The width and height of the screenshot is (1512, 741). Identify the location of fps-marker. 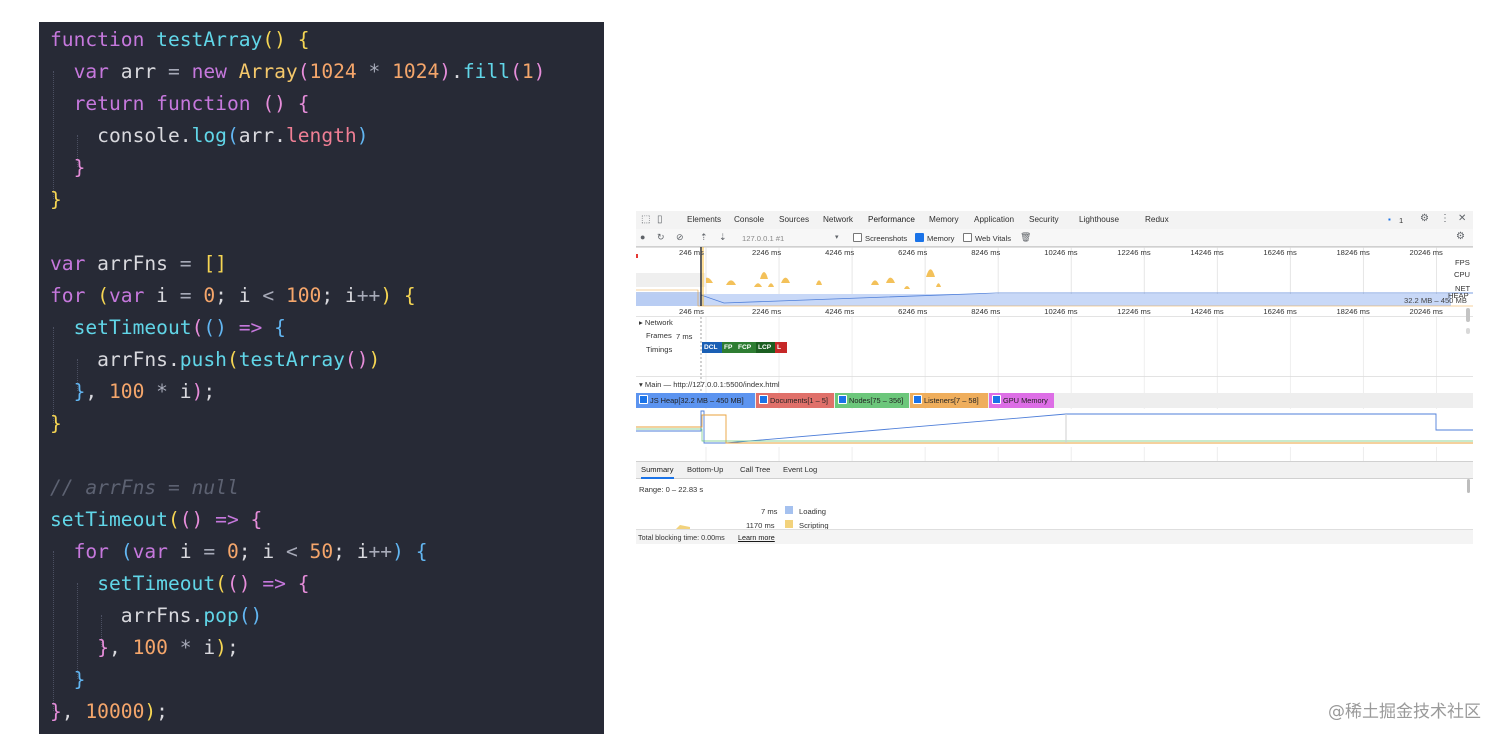
(637, 256).